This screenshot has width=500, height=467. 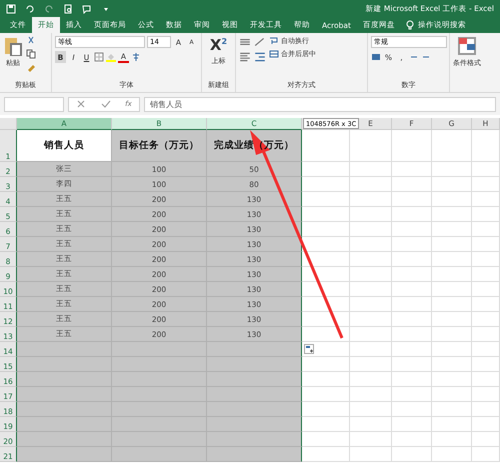 I want to click on align-left-icon, so click(x=245, y=57).